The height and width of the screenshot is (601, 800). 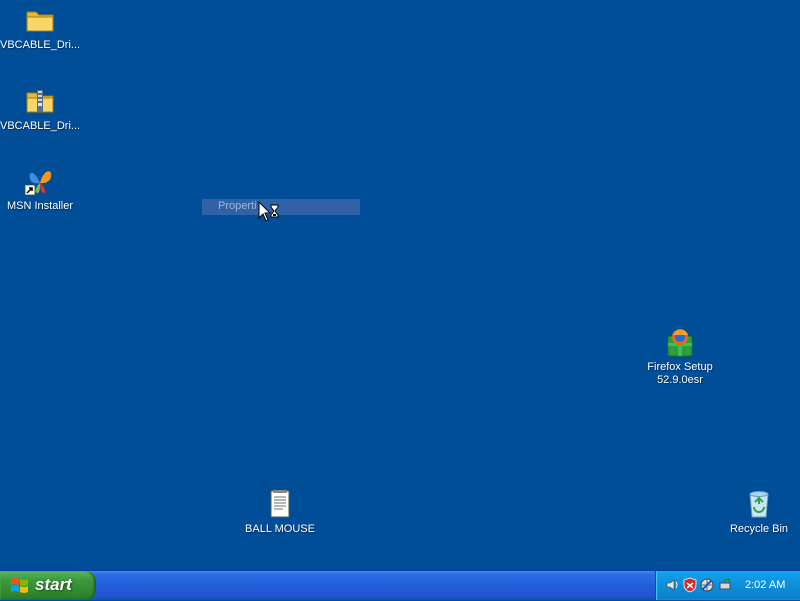 What do you see at coordinates (690, 585) in the screenshot?
I see `security-shield-icon` at bounding box center [690, 585].